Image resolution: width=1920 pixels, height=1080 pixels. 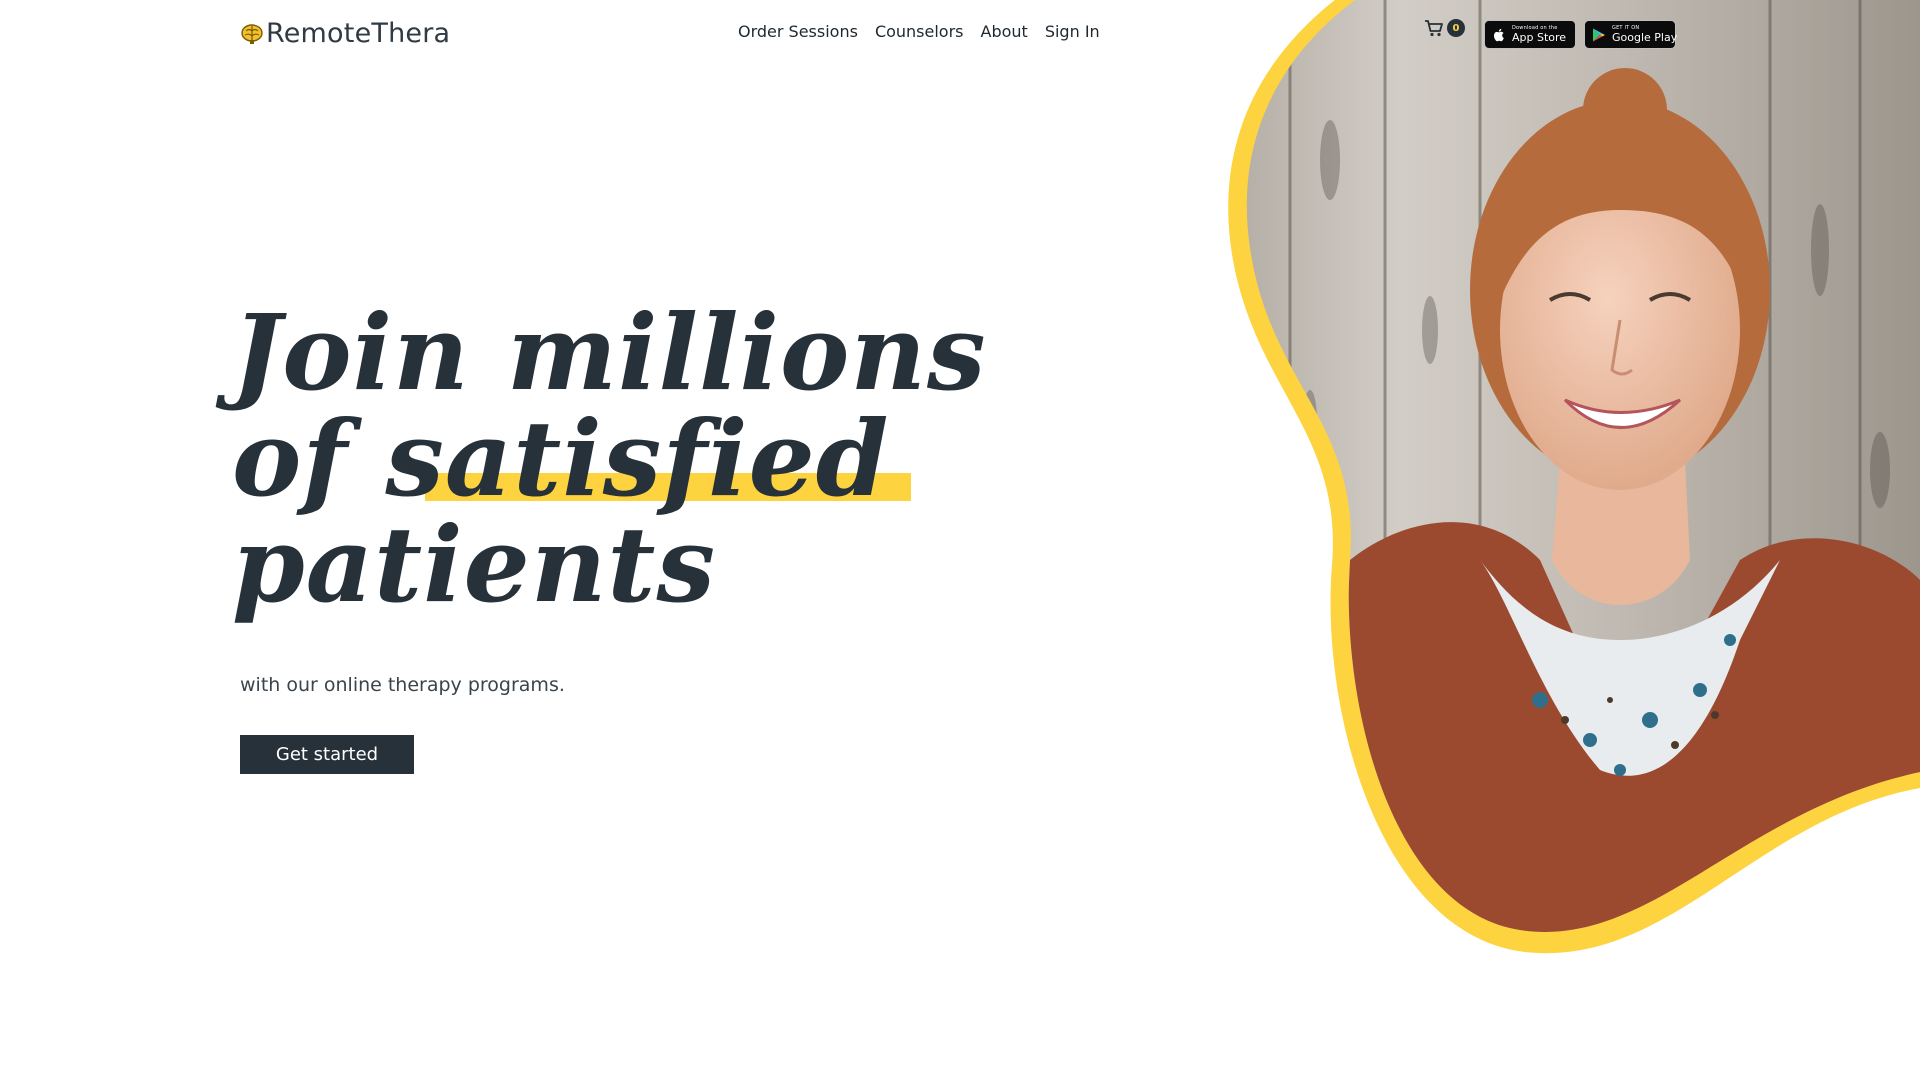 What do you see at coordinates (474, 564) in the screenshot?
I see `headline-line-3: patients` at bounding box center [474, 564].